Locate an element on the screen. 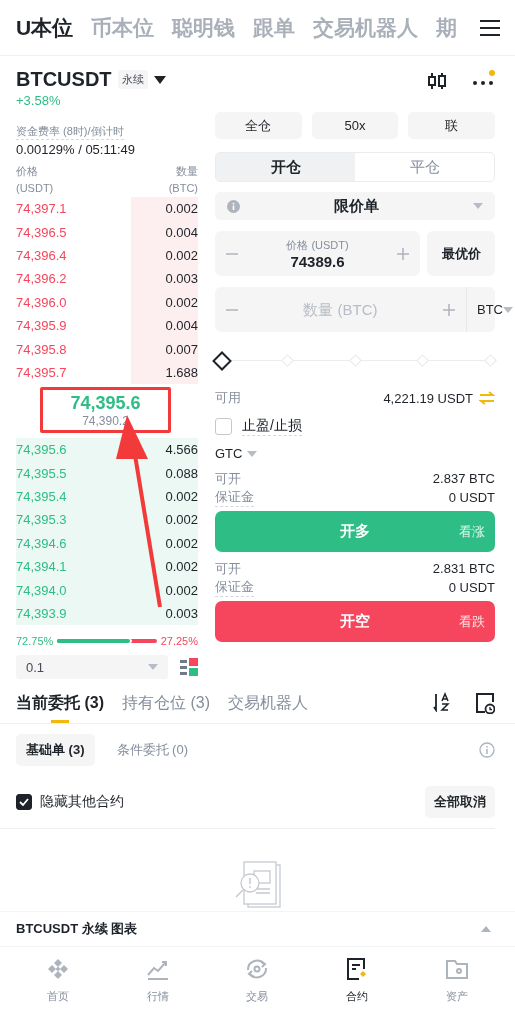 The width and height of the screenshot is (515, 1035). position-tab: 开仓 is located at coordinates (285, 167).